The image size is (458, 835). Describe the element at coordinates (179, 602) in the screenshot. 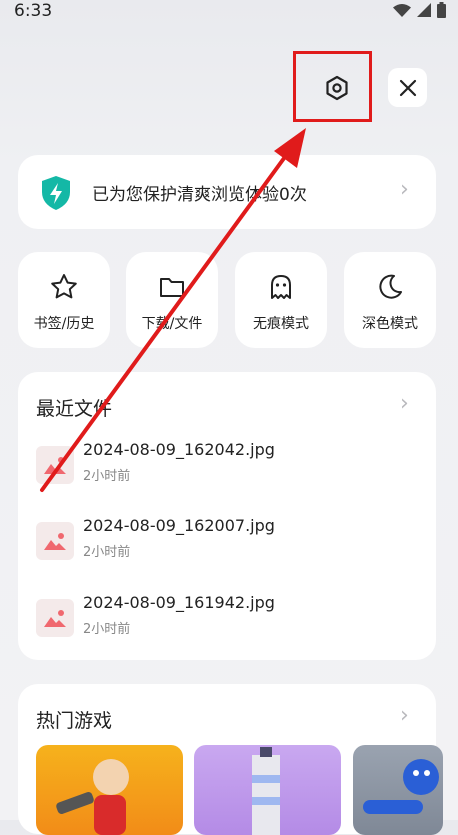

I see `file-name: 2024-08-09_161942.jpg` at that location.